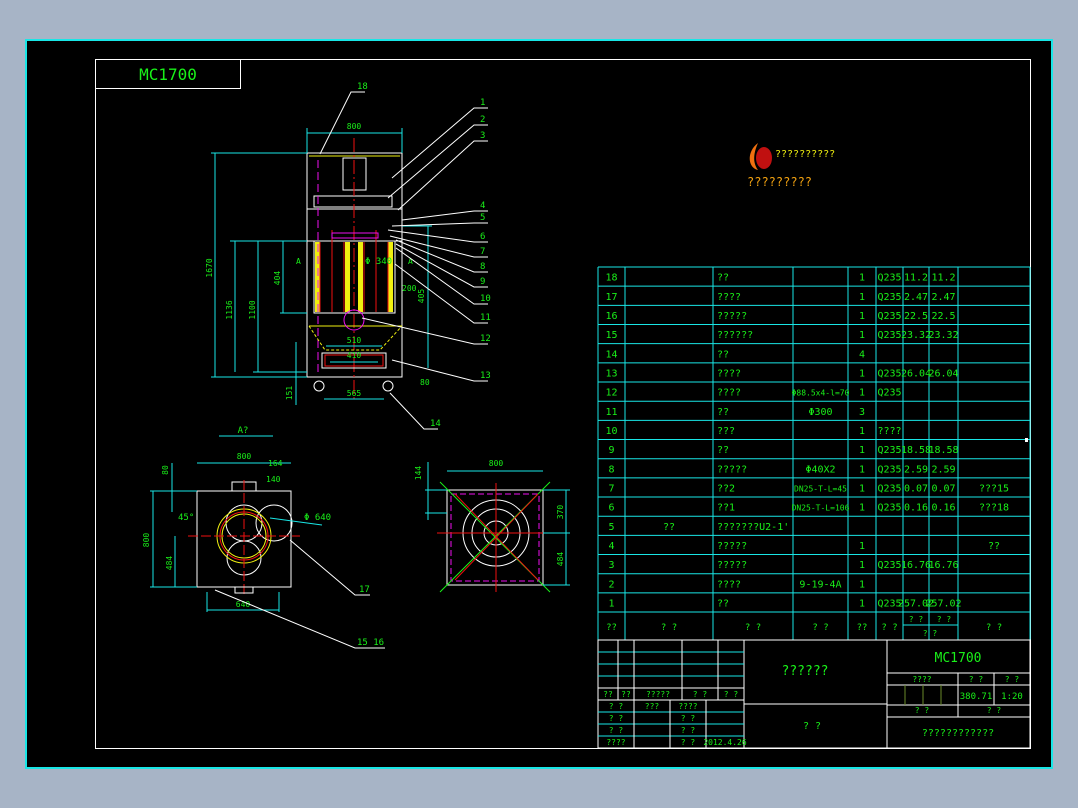  What do you see at coordinates (820, 469) in the screenshot?
I see `bom-cell: Φ40X2` at bounding box center [820, 469].